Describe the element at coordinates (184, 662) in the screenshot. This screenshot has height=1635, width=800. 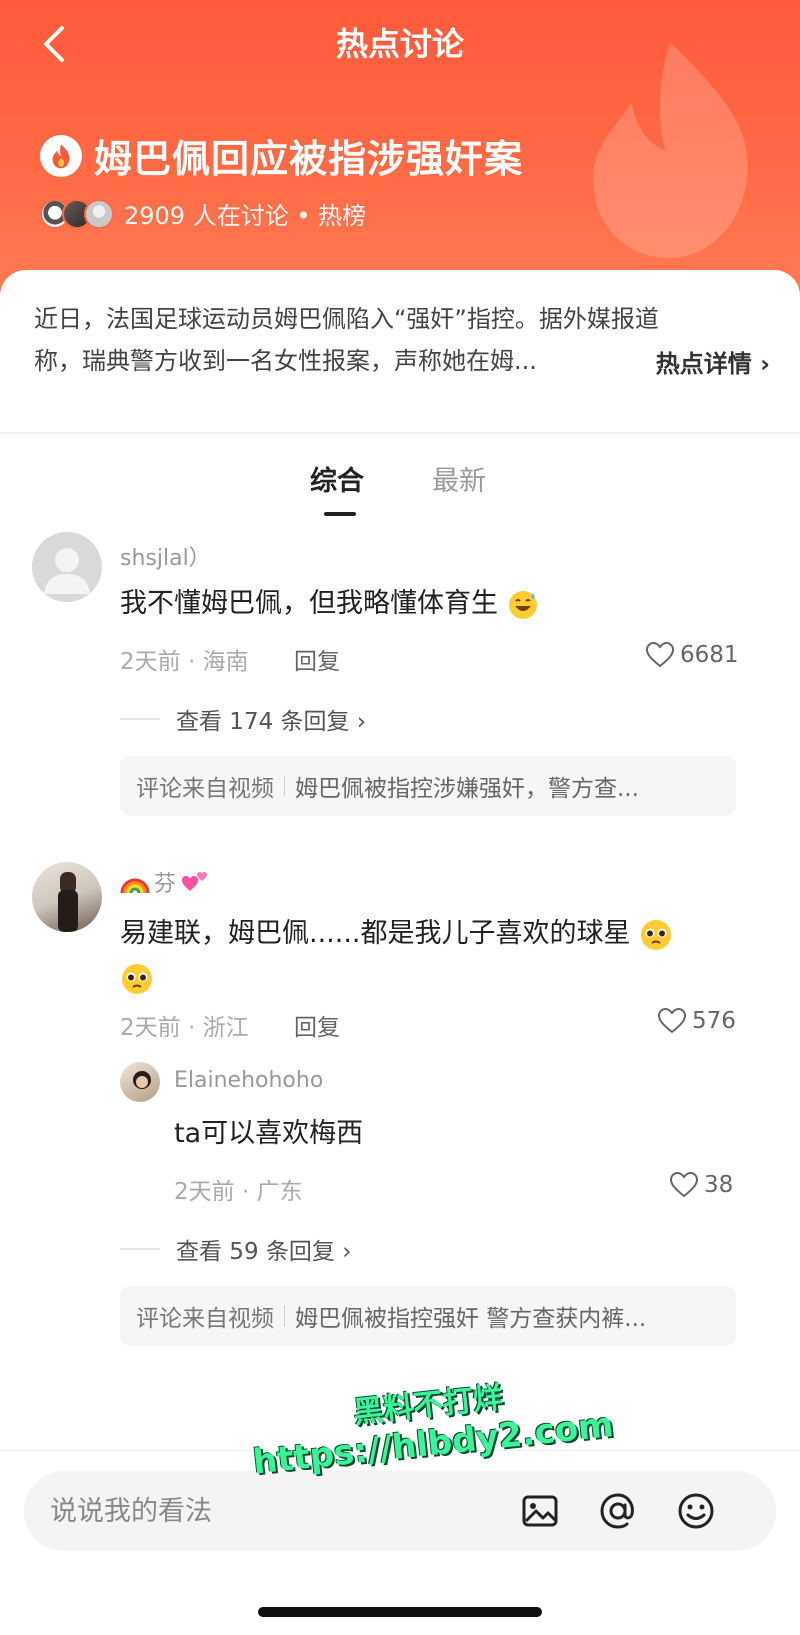
I see `comment-time-location: 2天前 · 海南` at that location.